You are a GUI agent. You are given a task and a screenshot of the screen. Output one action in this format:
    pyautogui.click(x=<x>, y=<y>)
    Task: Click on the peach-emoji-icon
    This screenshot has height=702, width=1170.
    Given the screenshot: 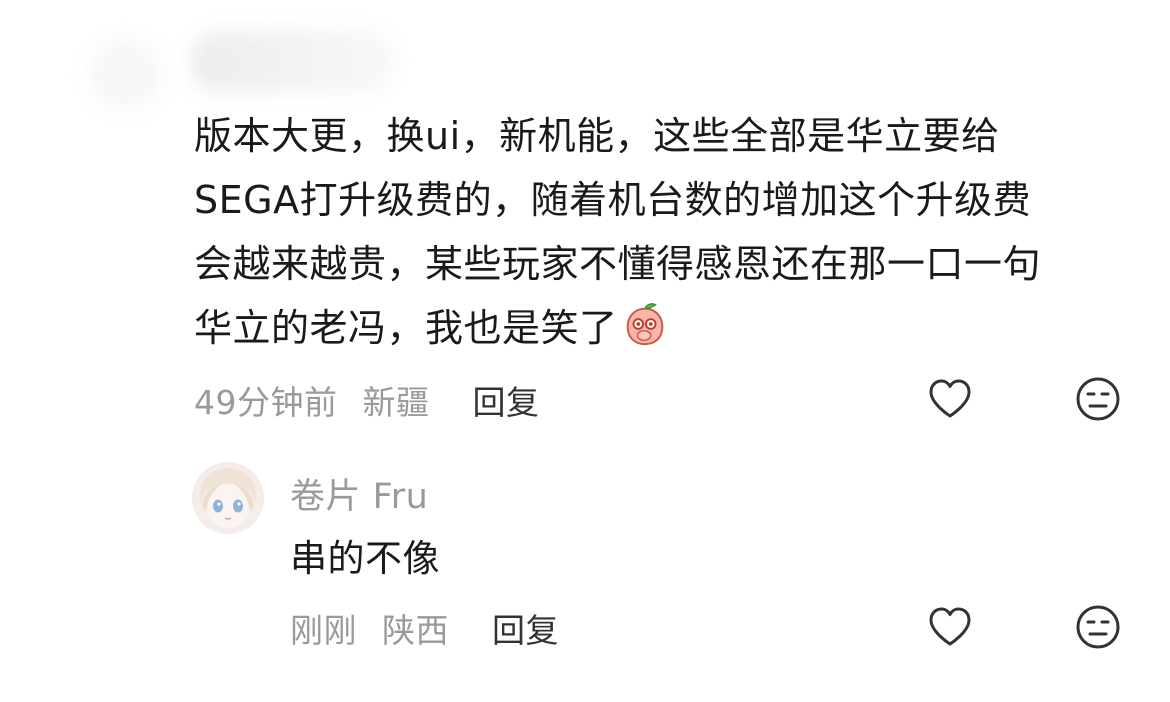 What is the action you would take?
    pyautogui.click(x=644, y=324)
    